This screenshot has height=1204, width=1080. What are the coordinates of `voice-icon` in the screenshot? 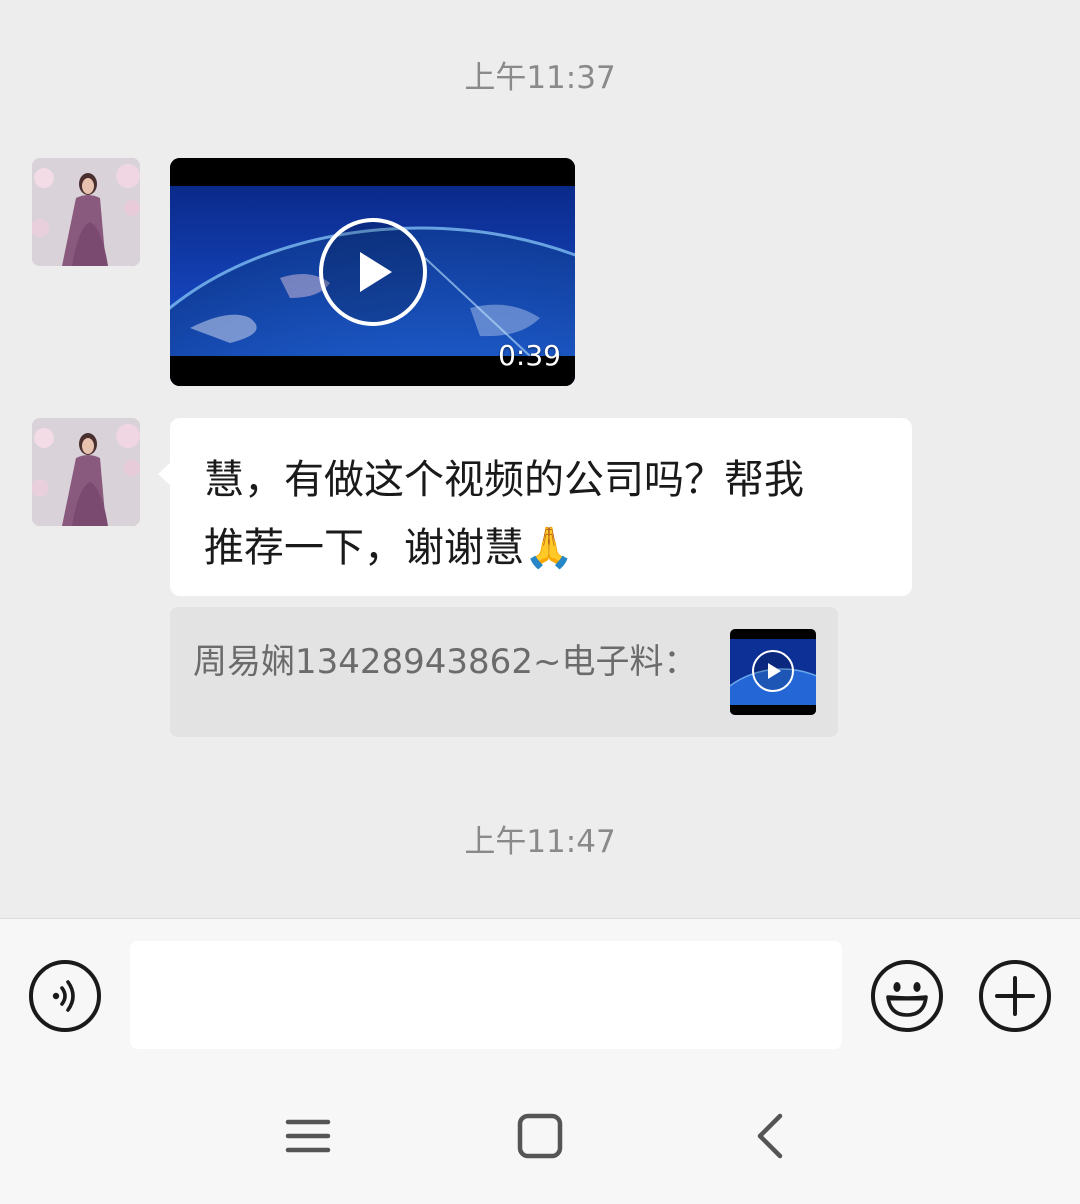 It's located at (65, 996).